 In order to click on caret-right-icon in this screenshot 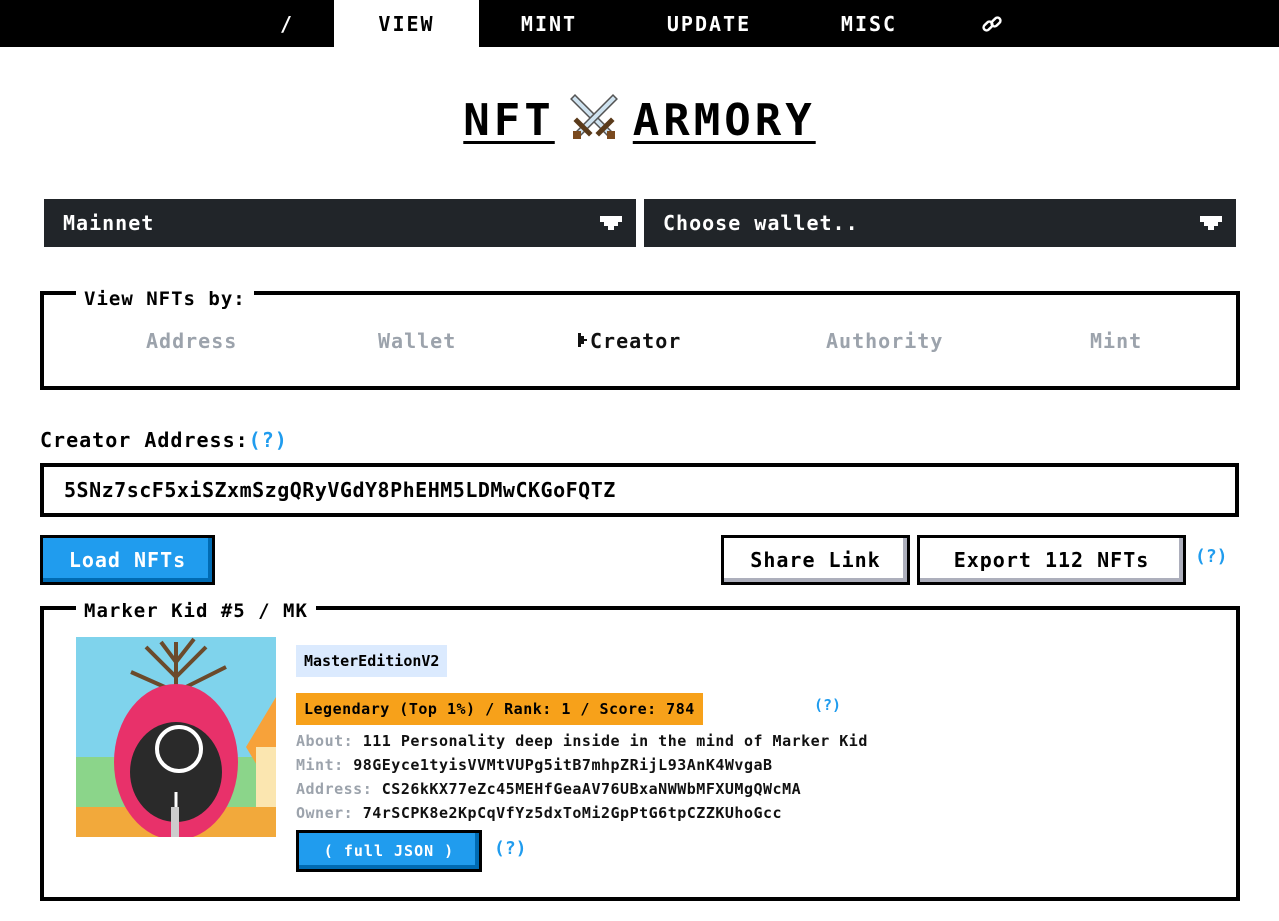, I will do `click(583, 341)`.